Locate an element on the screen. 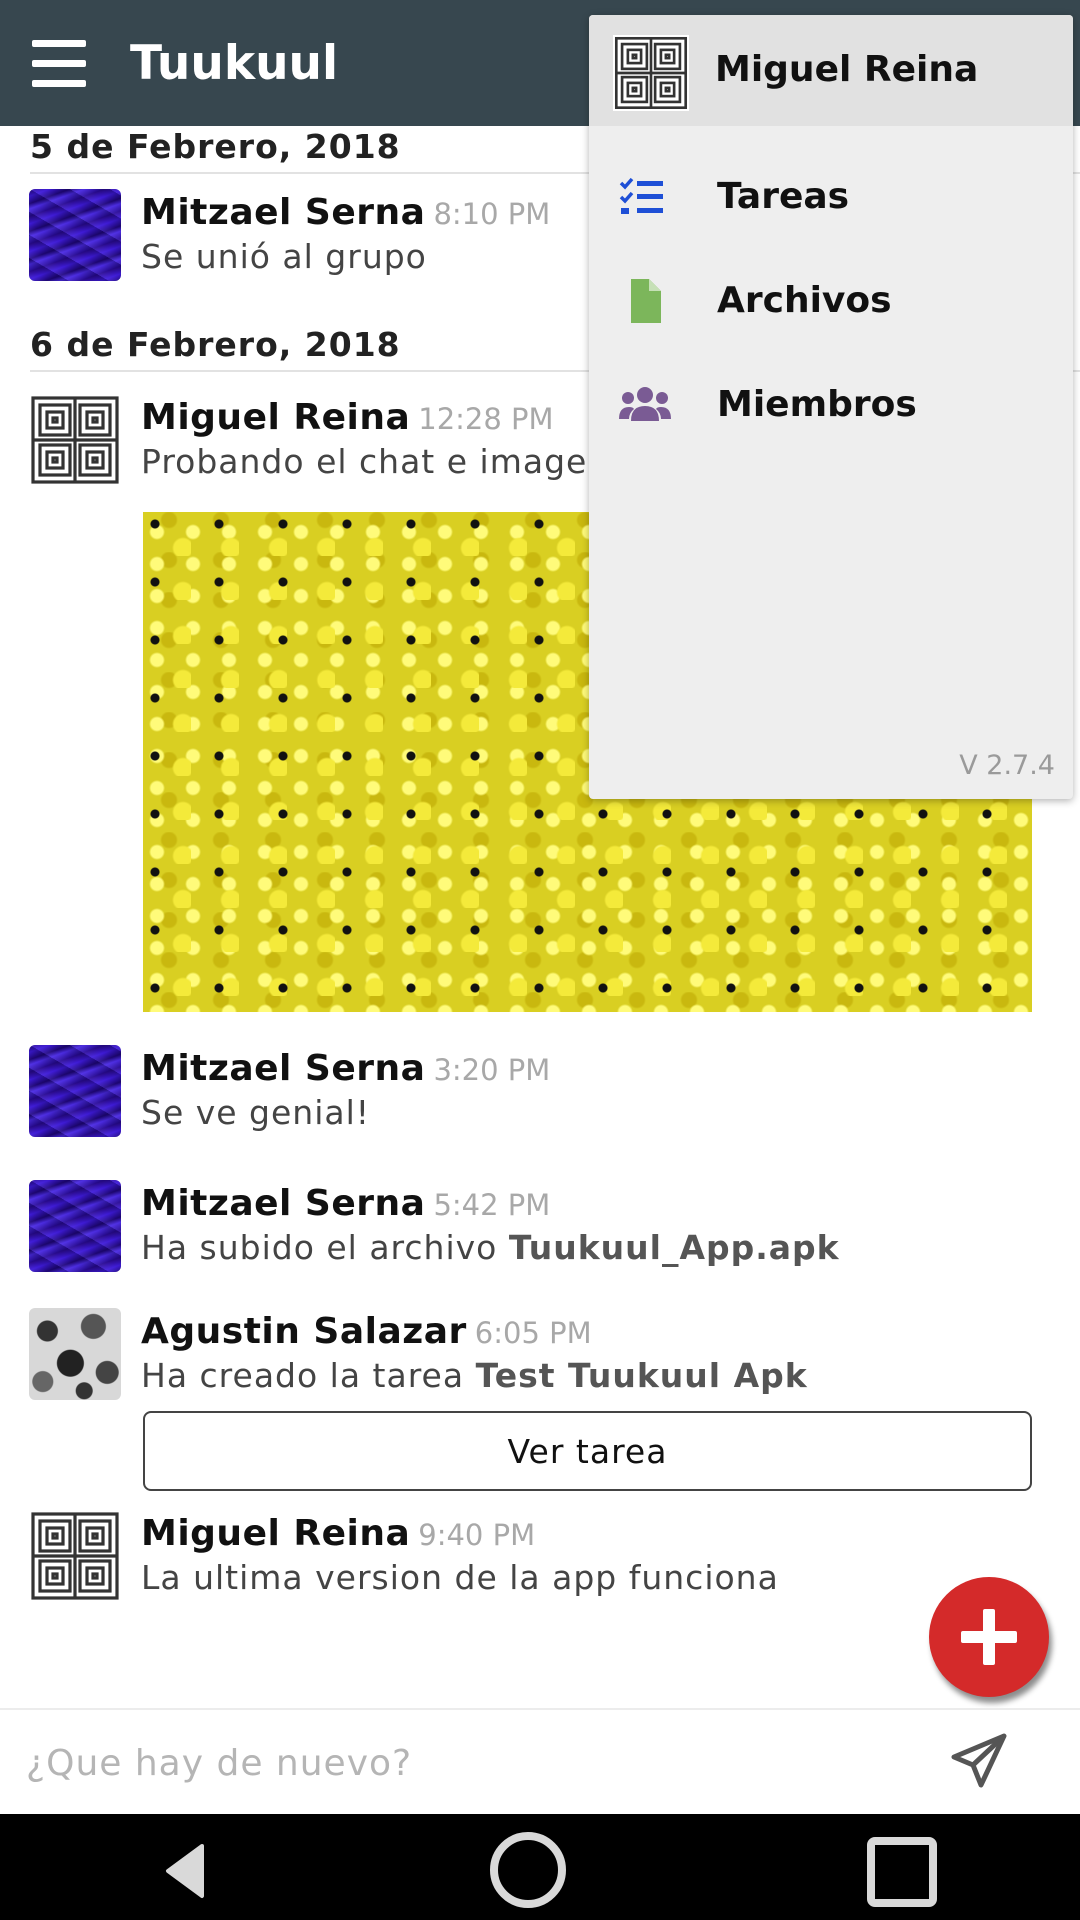 The image size is (1080, 1920). task-name: Test Tuukuul Apk is located at coordinates (641, 1375).